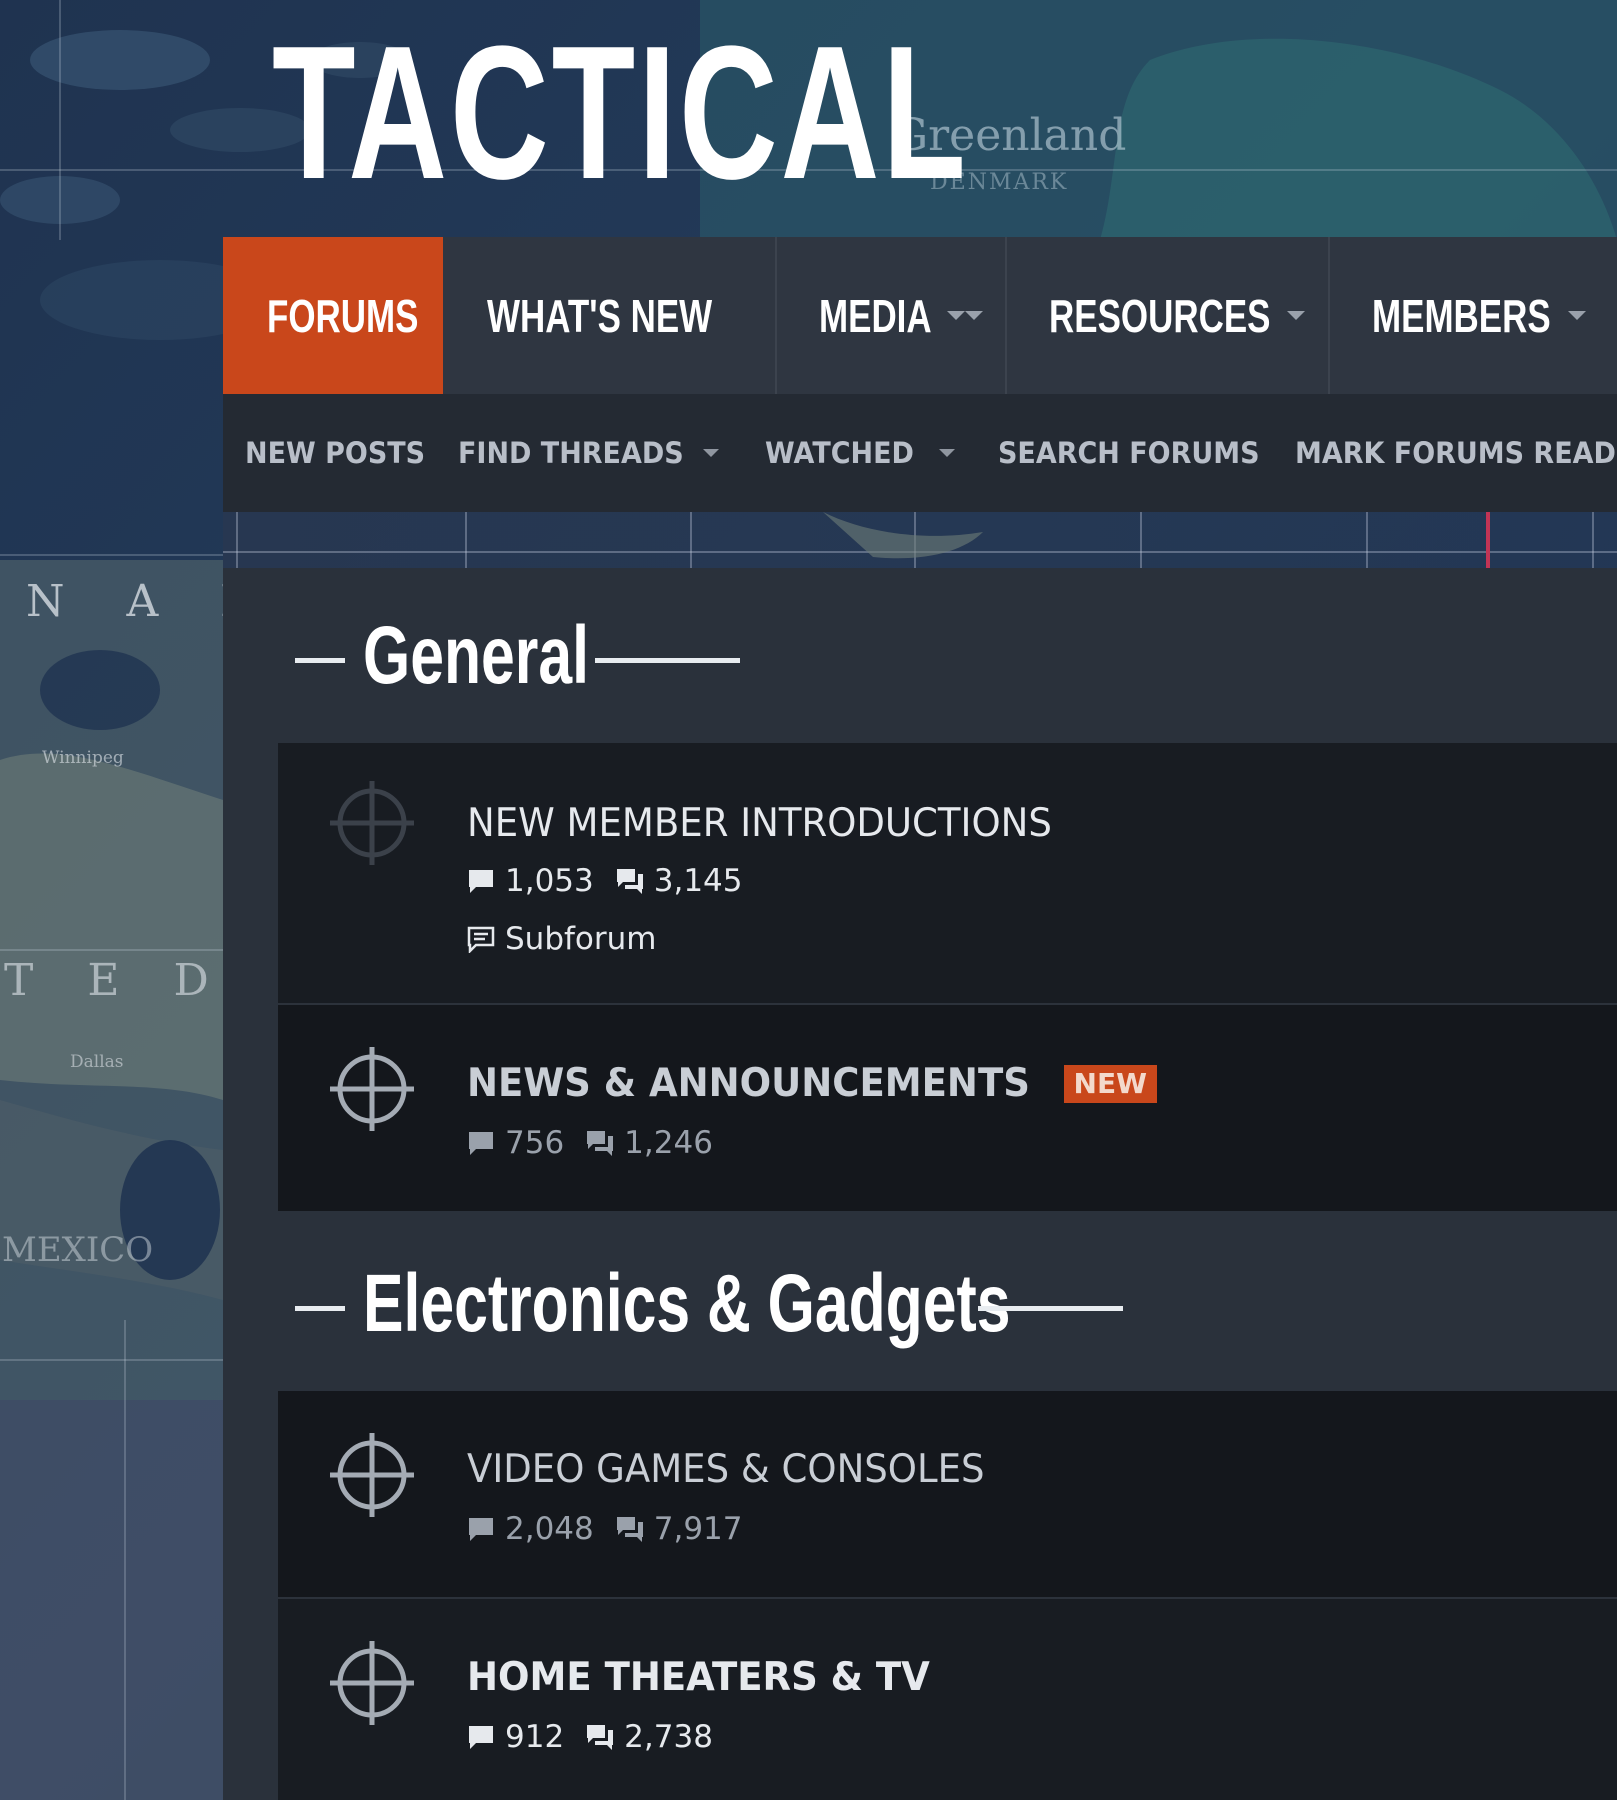 Image resolution: width=1617 pixels, height=1800 pixels. I want to click on forum-title-text: HOME THEATERS & TV, so click(698, 1677).